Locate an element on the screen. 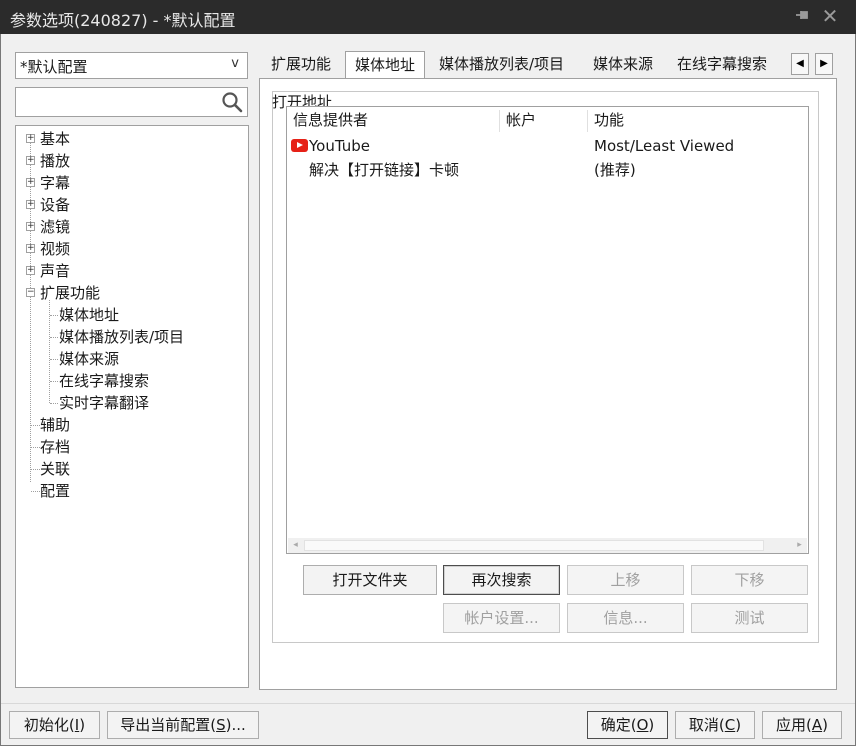 Image resolution: width=856 pixels, height=746 pixels. table-row: 解决【打开链接】卡顿 (推荐) is located at coordinates (547, 170).